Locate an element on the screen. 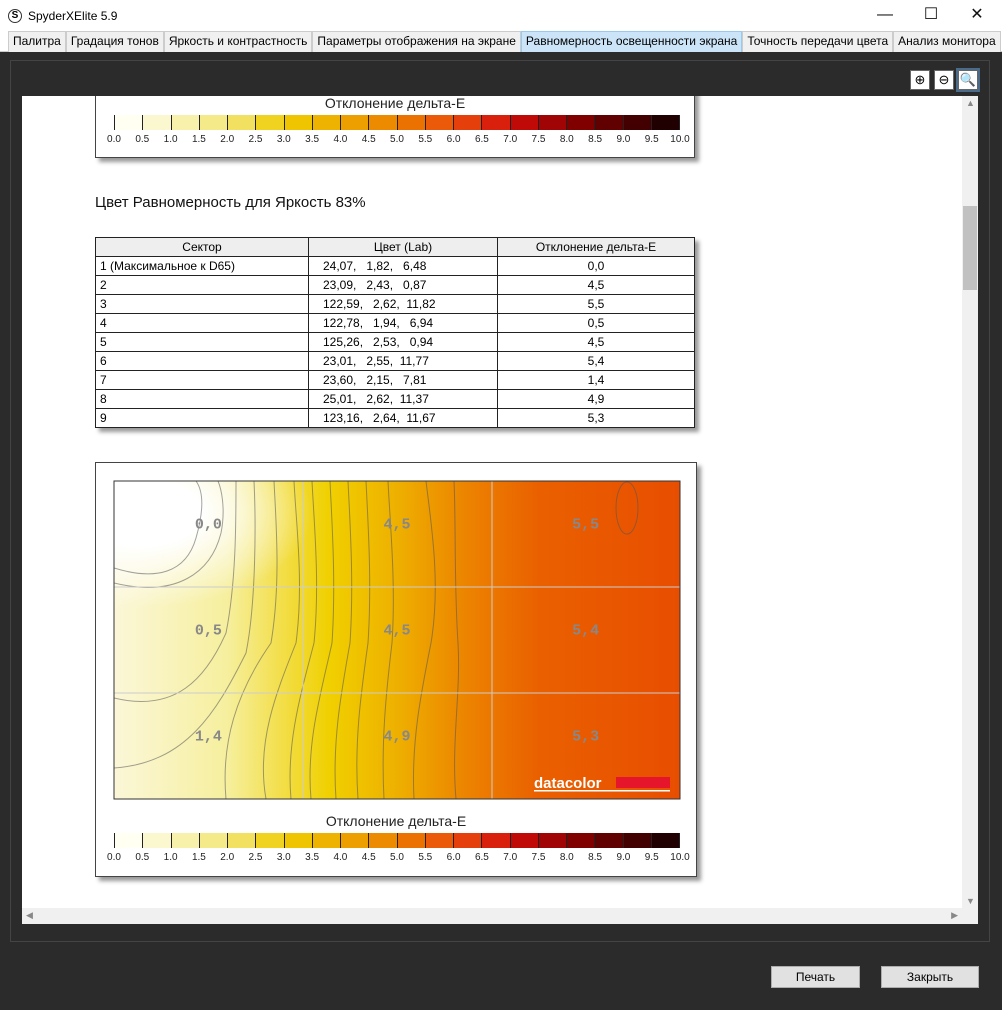 Image resolution: width=1002 pixels, height=1010 pixels. lab-cell: 24,07, 1,82, 6,48 is located at coordinates (403, 266).